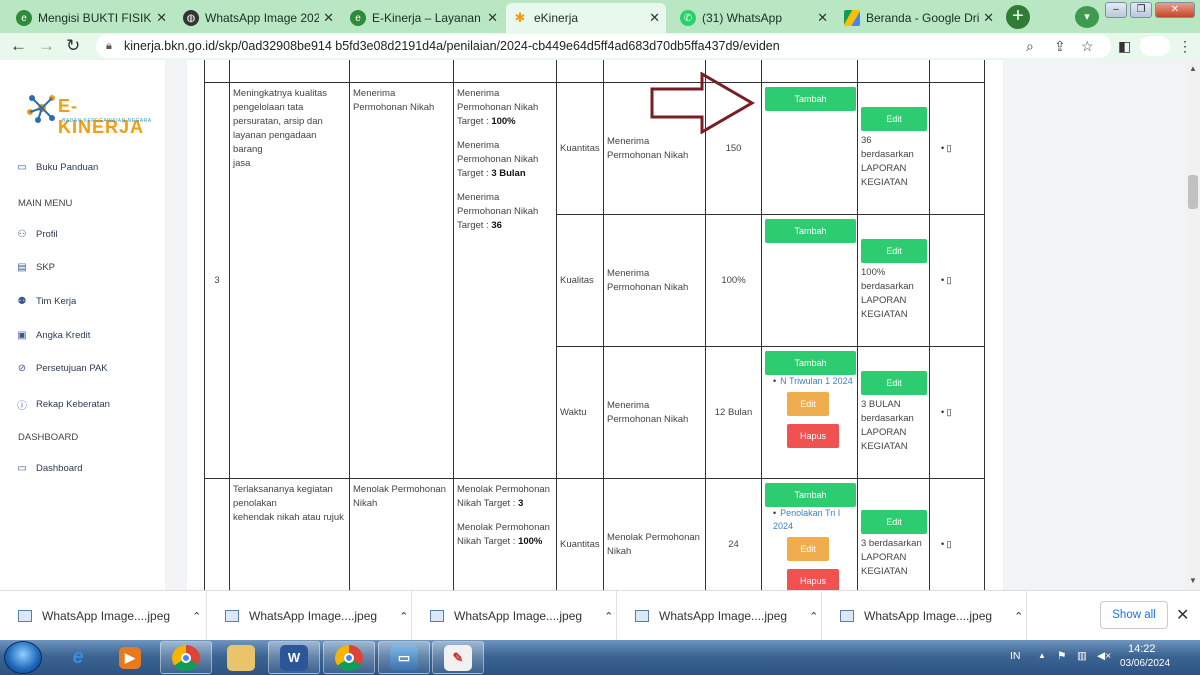 This screenshot has width=1200, height=675. I want to click on info-circle-icon: ⓘ, so click(22, 406).